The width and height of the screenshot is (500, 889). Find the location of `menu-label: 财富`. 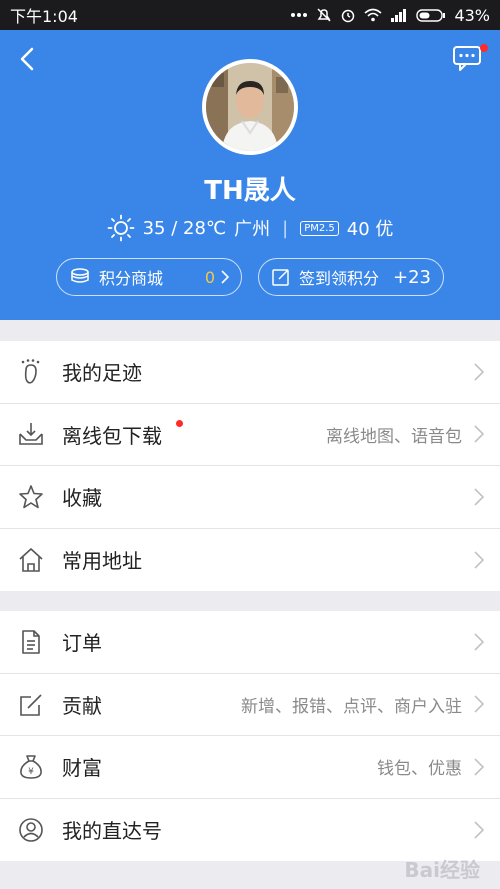

menu-label: 财富 is located at coordinates (82, 768).